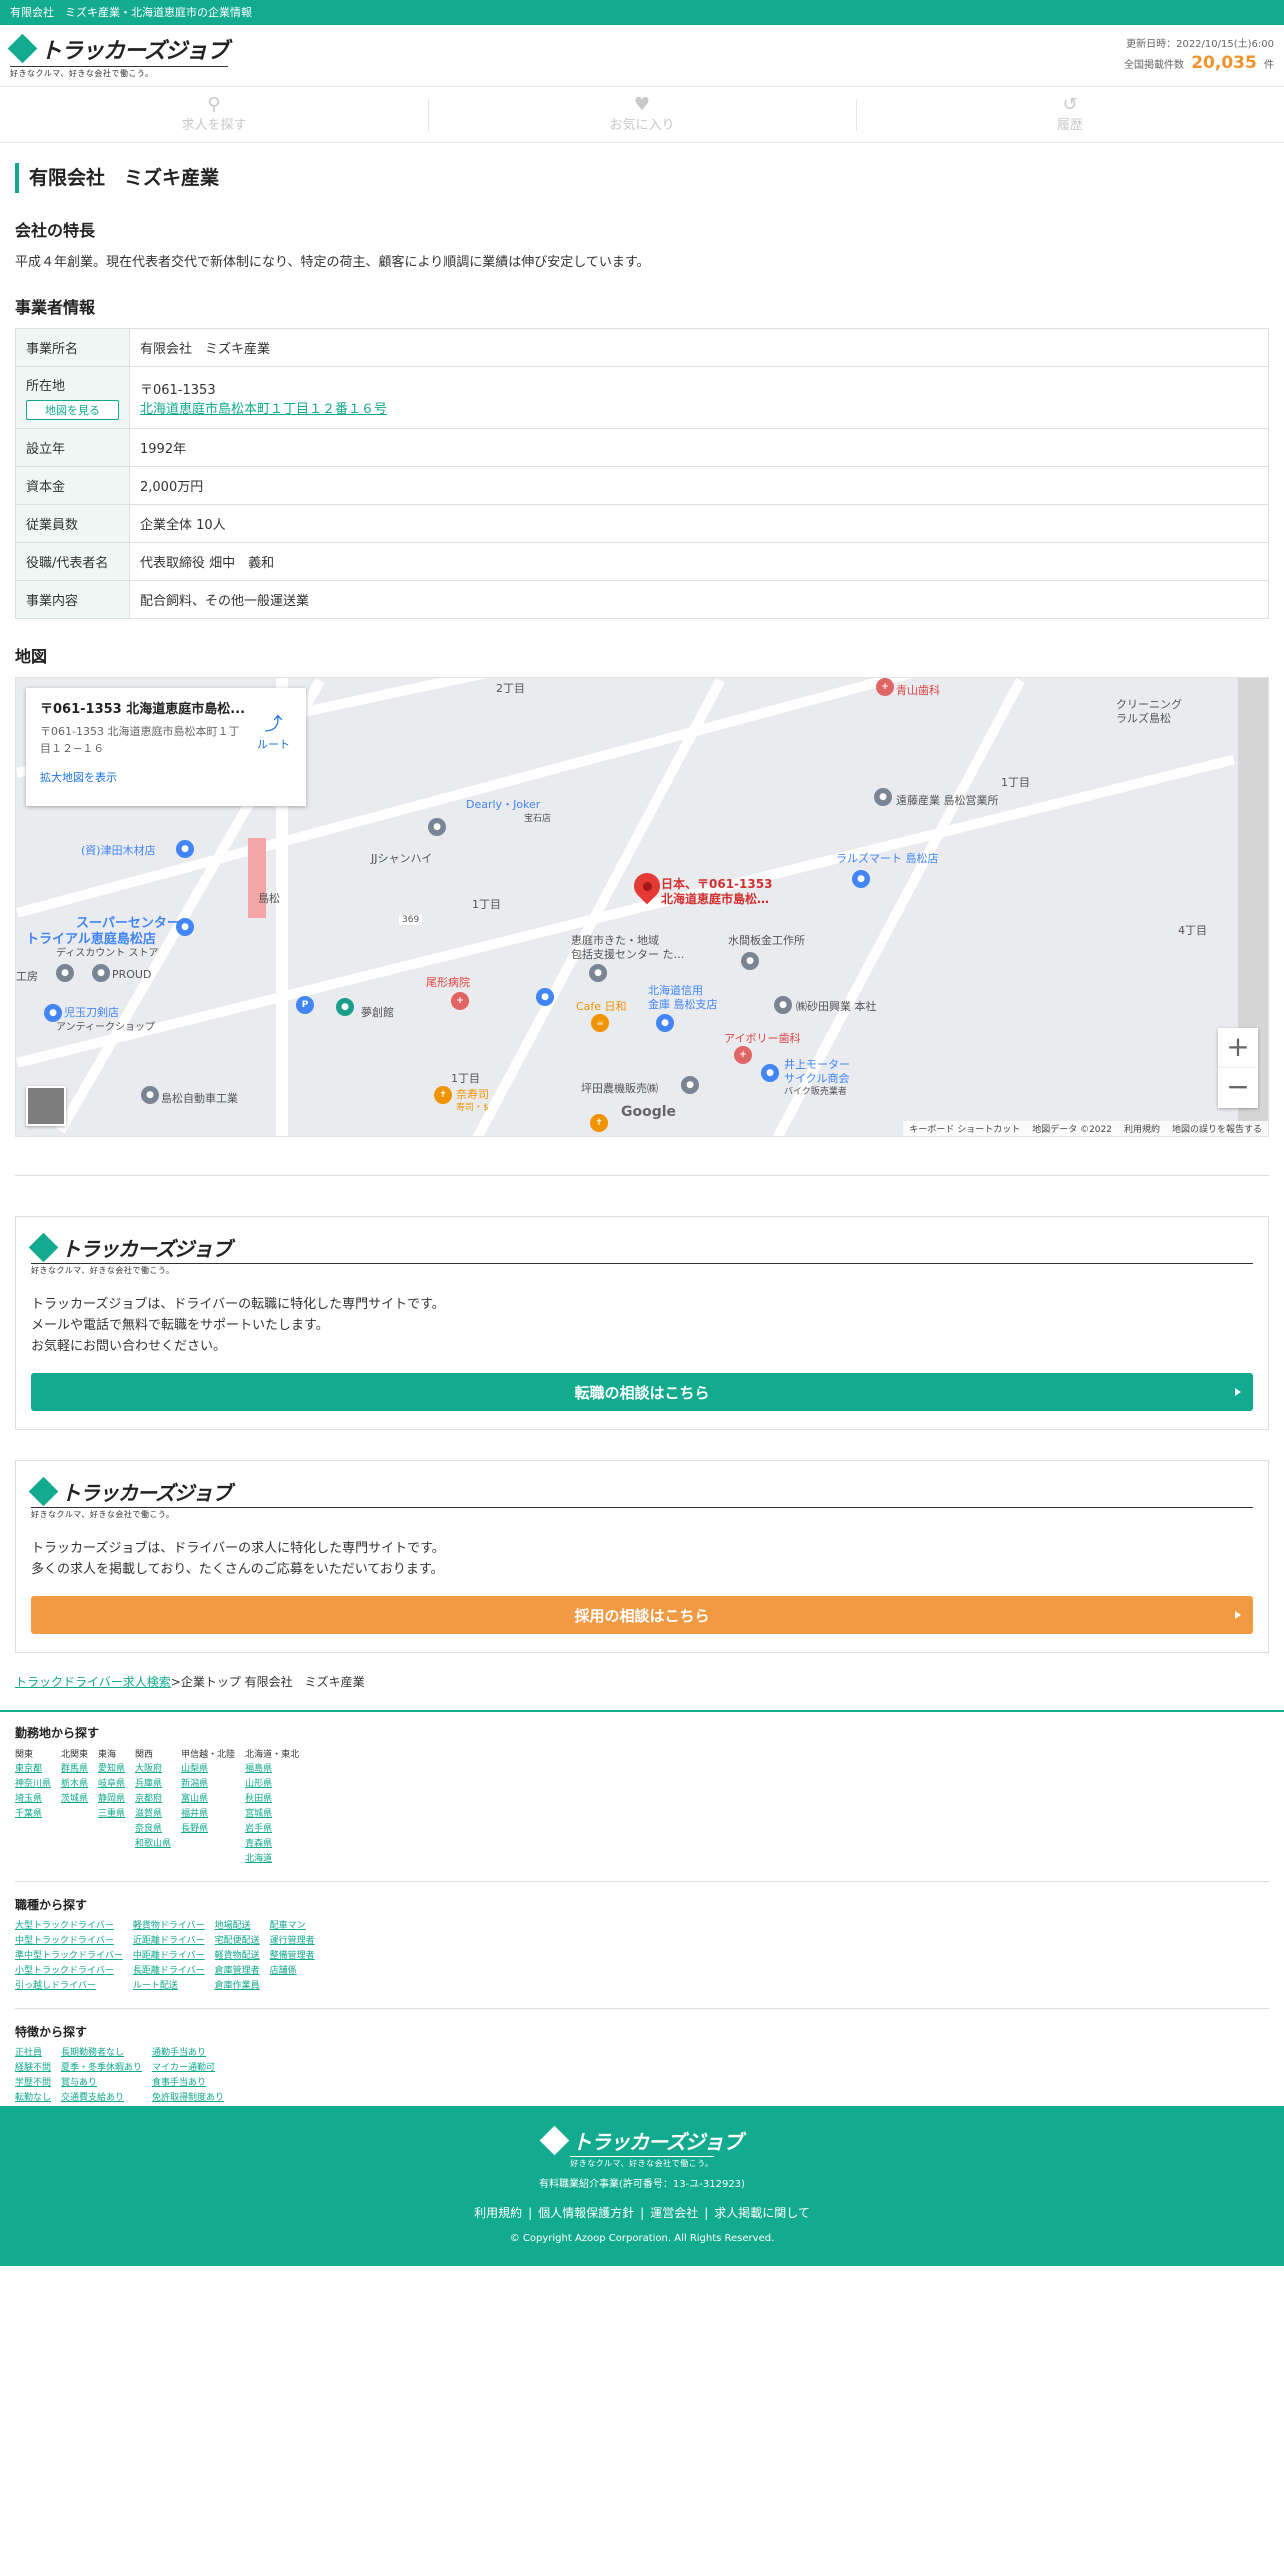  What do you see at coordinates (657, 2142) in the screenshot?
I see `logo-text: トラッカーズジョブ` at bounding box center [657, 2142].